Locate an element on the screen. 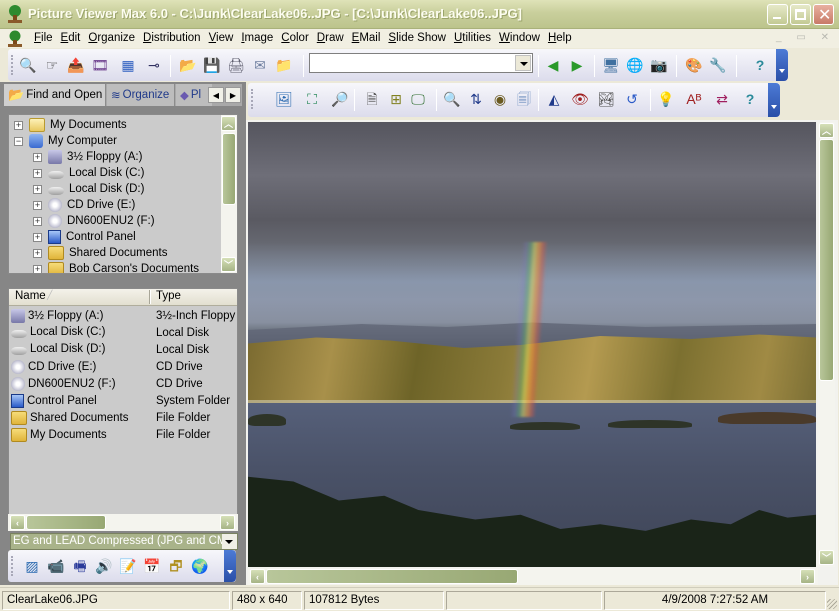  speaker-icon: 🔊 is located at coordinates (104, 566).